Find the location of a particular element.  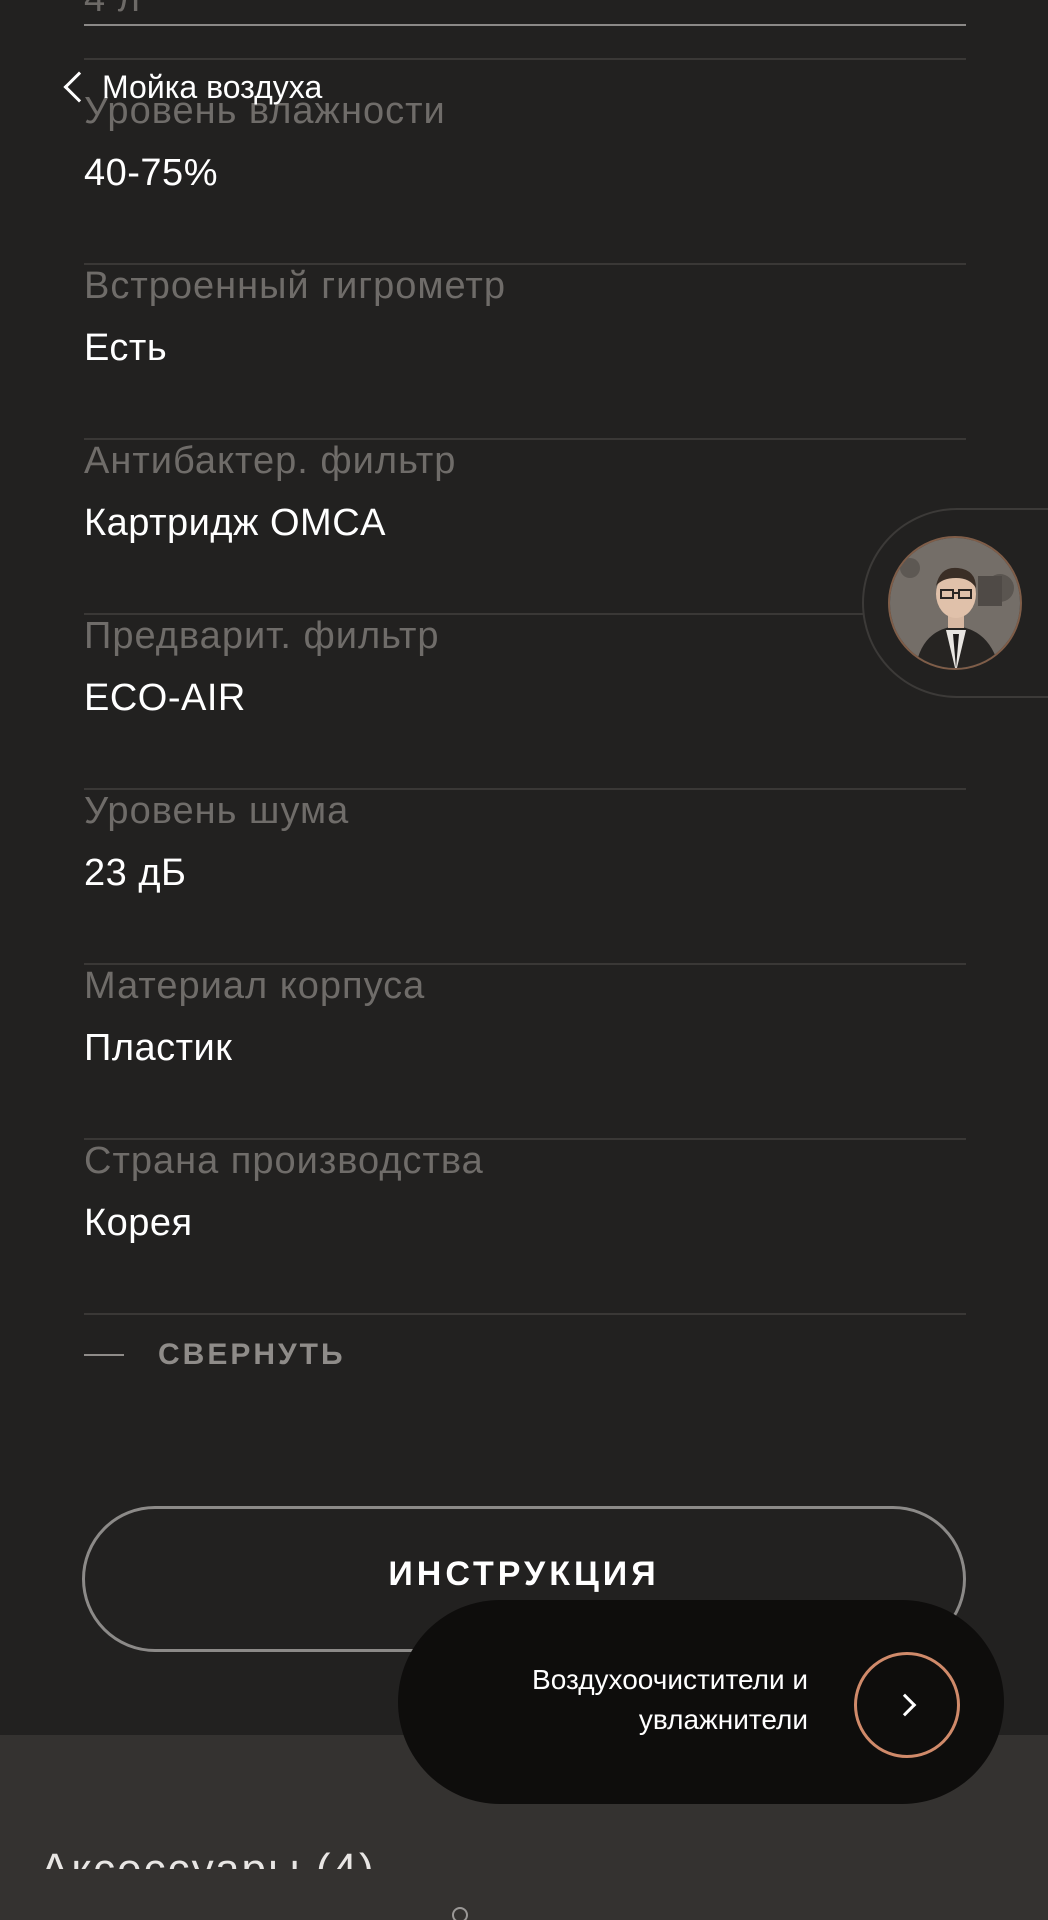

category-nav-line1: Воздухоочистители и is located at coordinates (670, 1679).